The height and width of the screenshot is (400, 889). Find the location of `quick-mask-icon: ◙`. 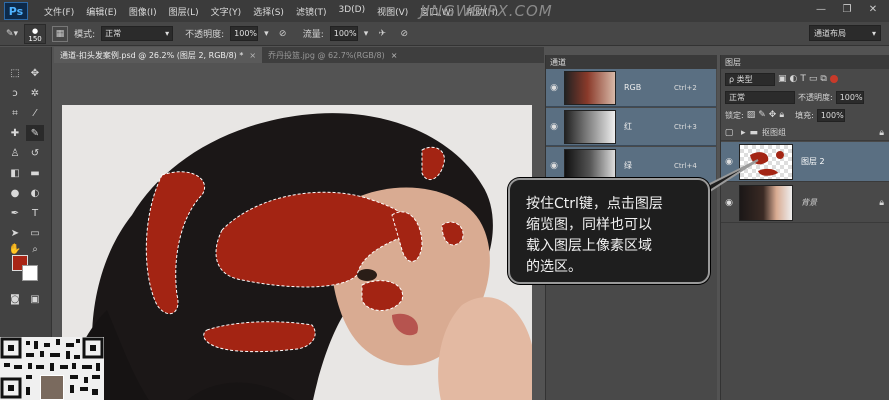

quick-mask-icon: ◙ is located at coordinates (15, 299).